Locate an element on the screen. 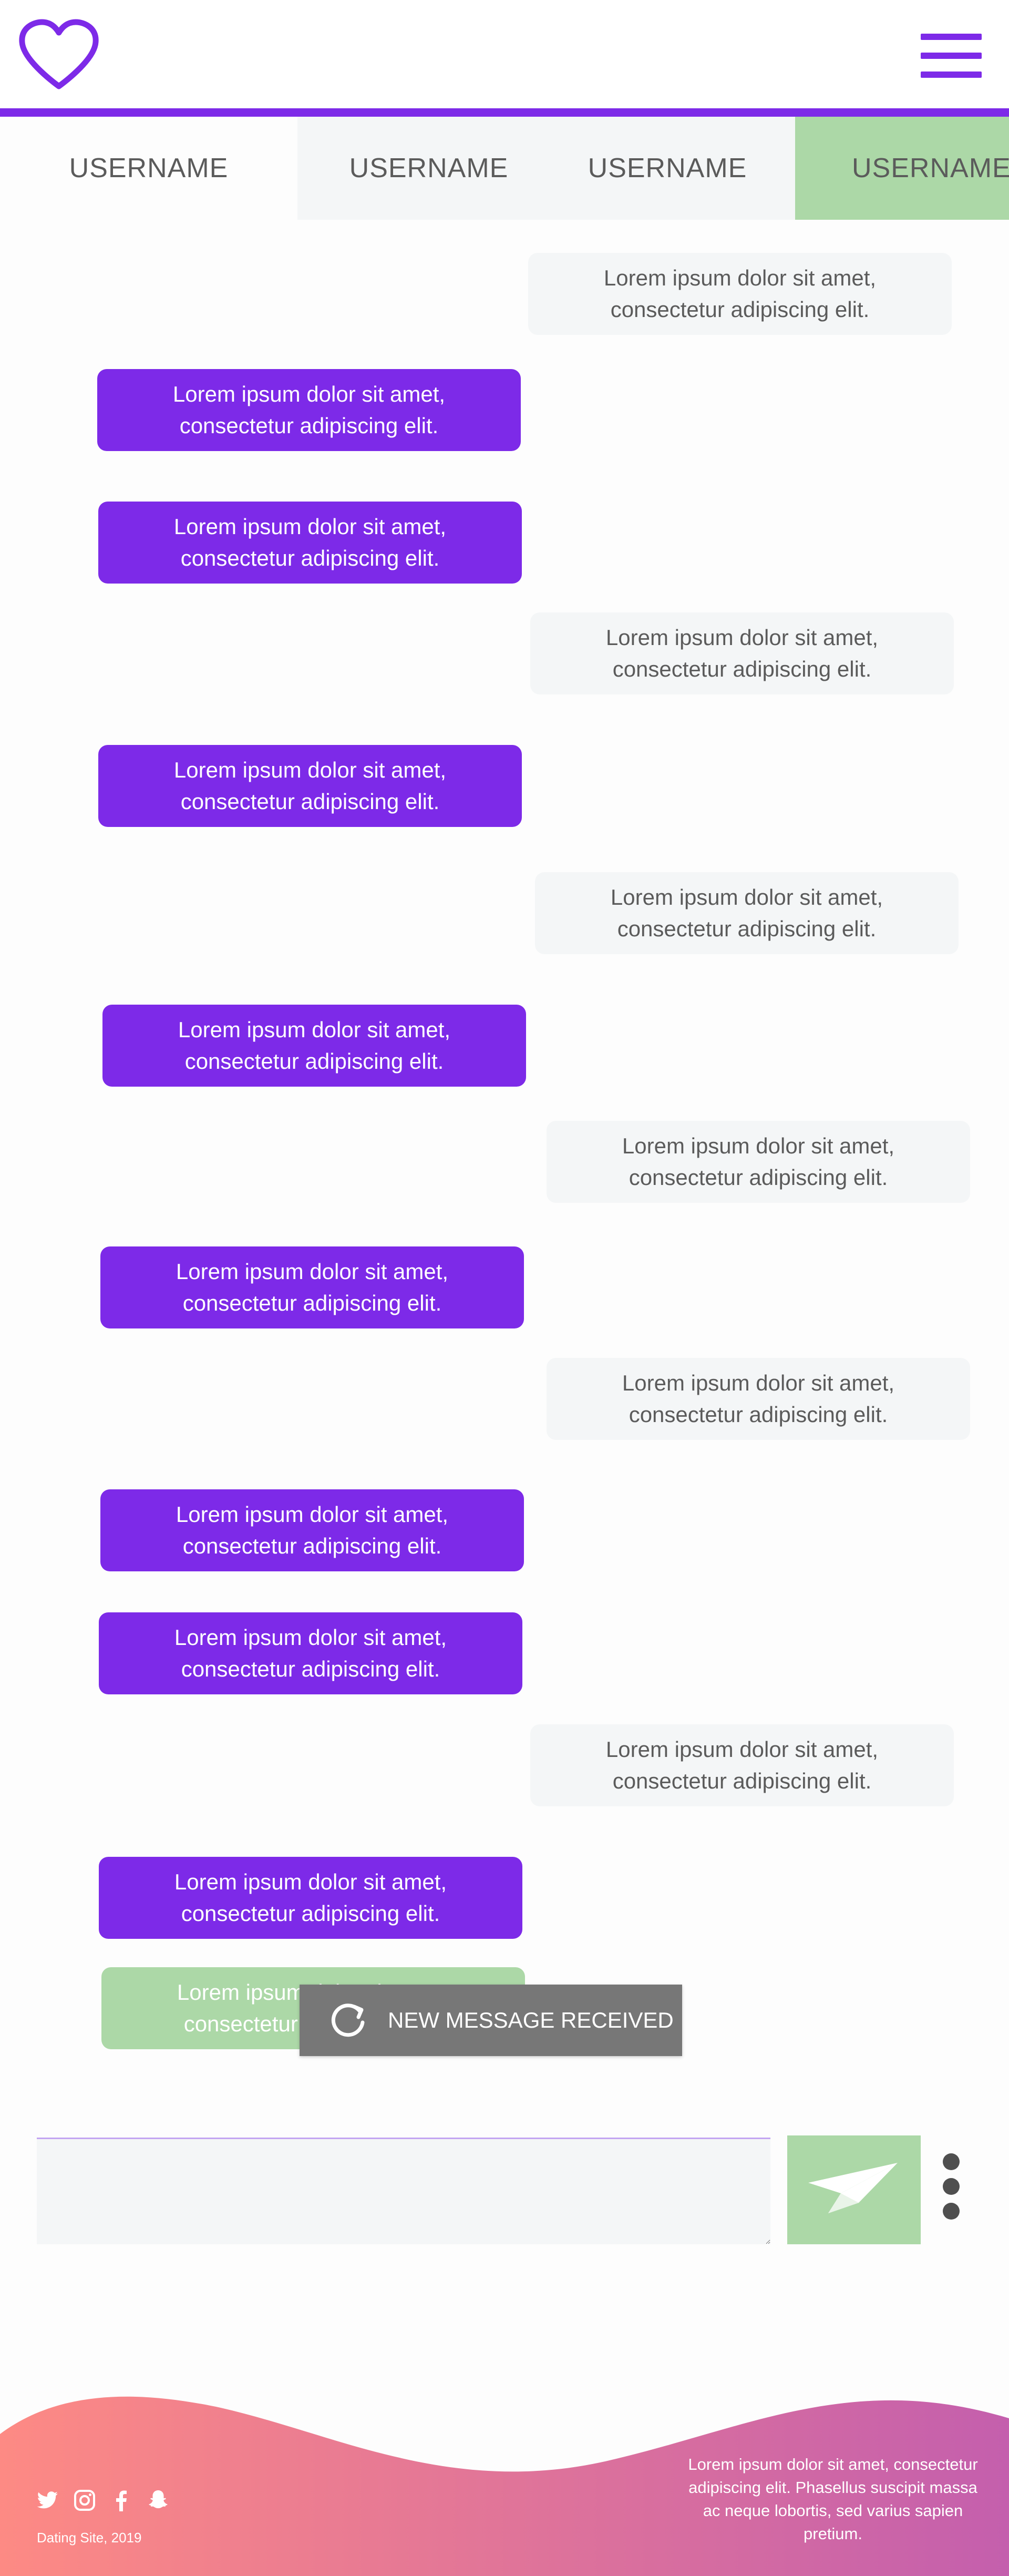  facebook-icon is located at coordinates (121, 2500).